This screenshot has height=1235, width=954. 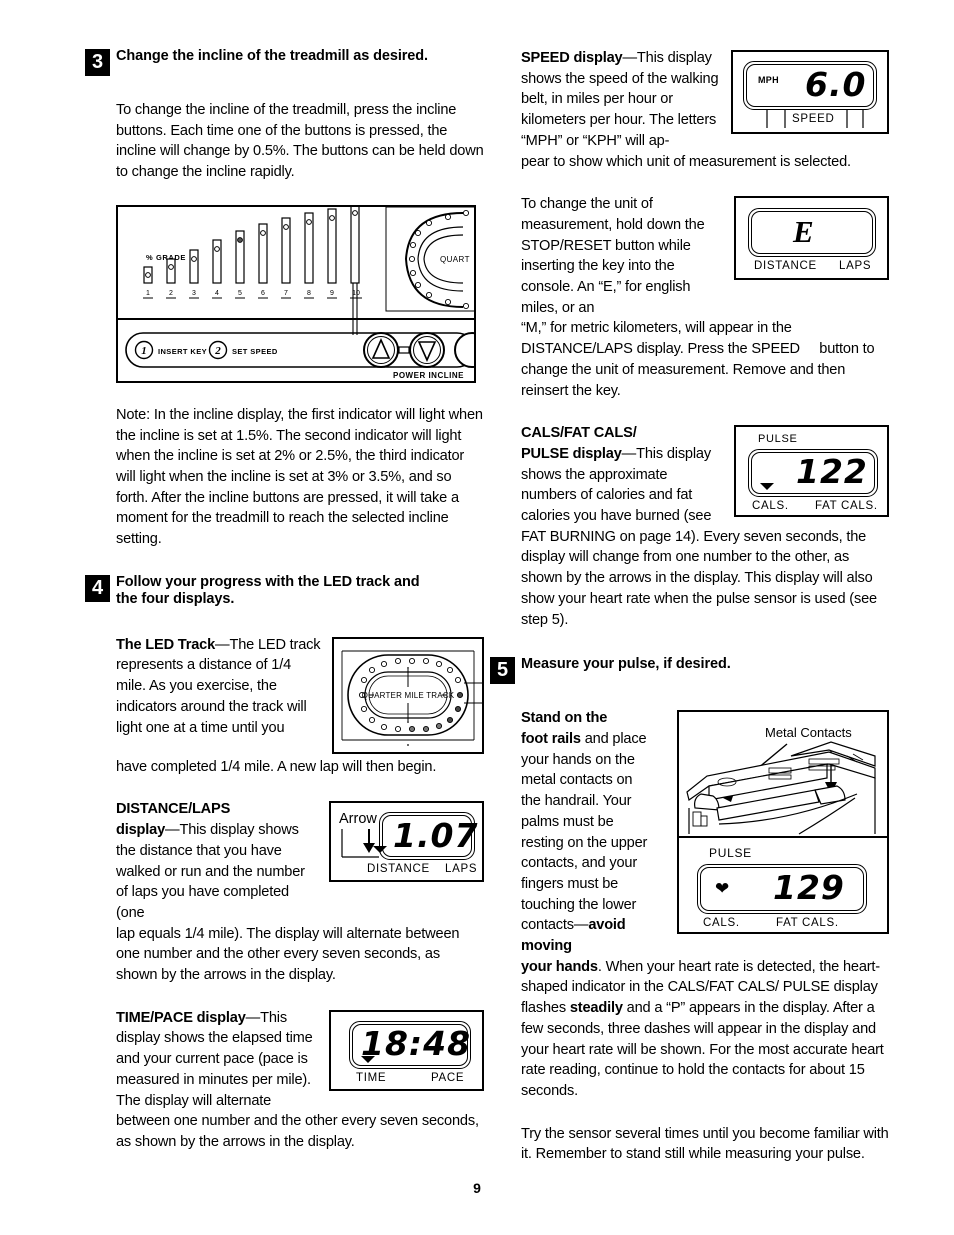 I want to click on quarter-mile-track-label: QUARTER MILE TRACK, so click(x=408, y=695).